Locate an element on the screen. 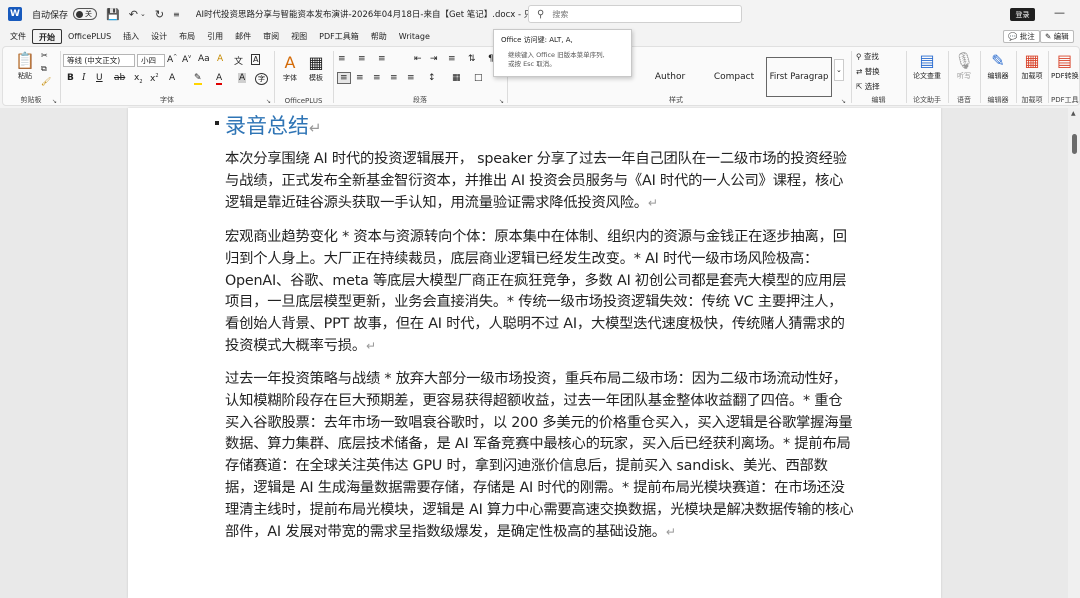 This screenshot has width=1080, height=598. editor-group: ✎ 编辑器 编辑器 is located at coordinates (998, 77).